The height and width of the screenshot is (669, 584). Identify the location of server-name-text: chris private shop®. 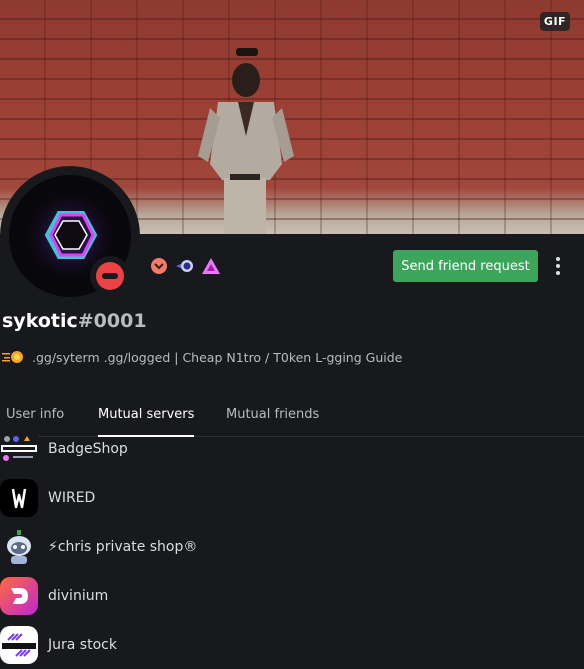
(127, 546).